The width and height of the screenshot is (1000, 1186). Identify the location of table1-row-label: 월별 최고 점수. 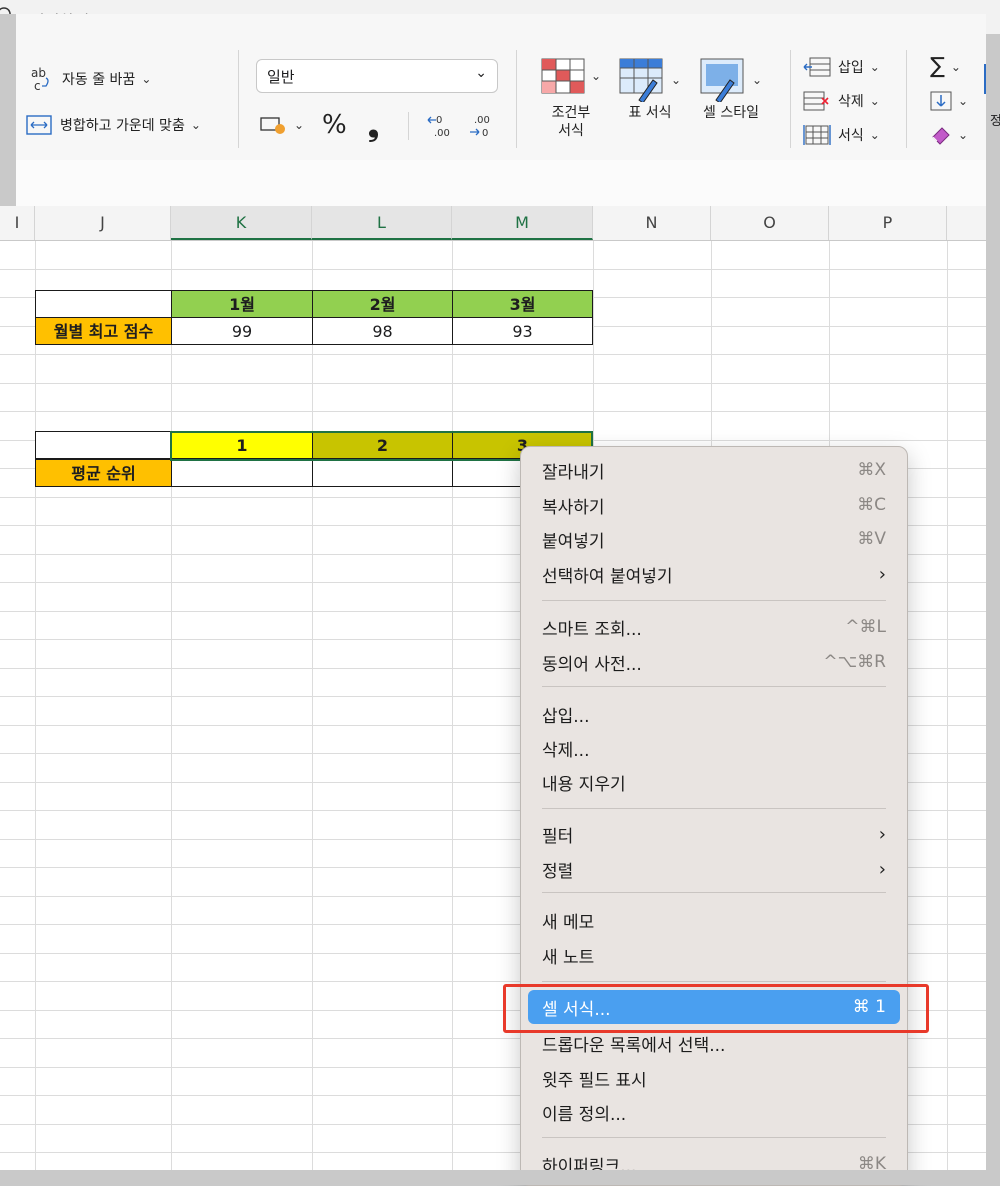
(103, 331).